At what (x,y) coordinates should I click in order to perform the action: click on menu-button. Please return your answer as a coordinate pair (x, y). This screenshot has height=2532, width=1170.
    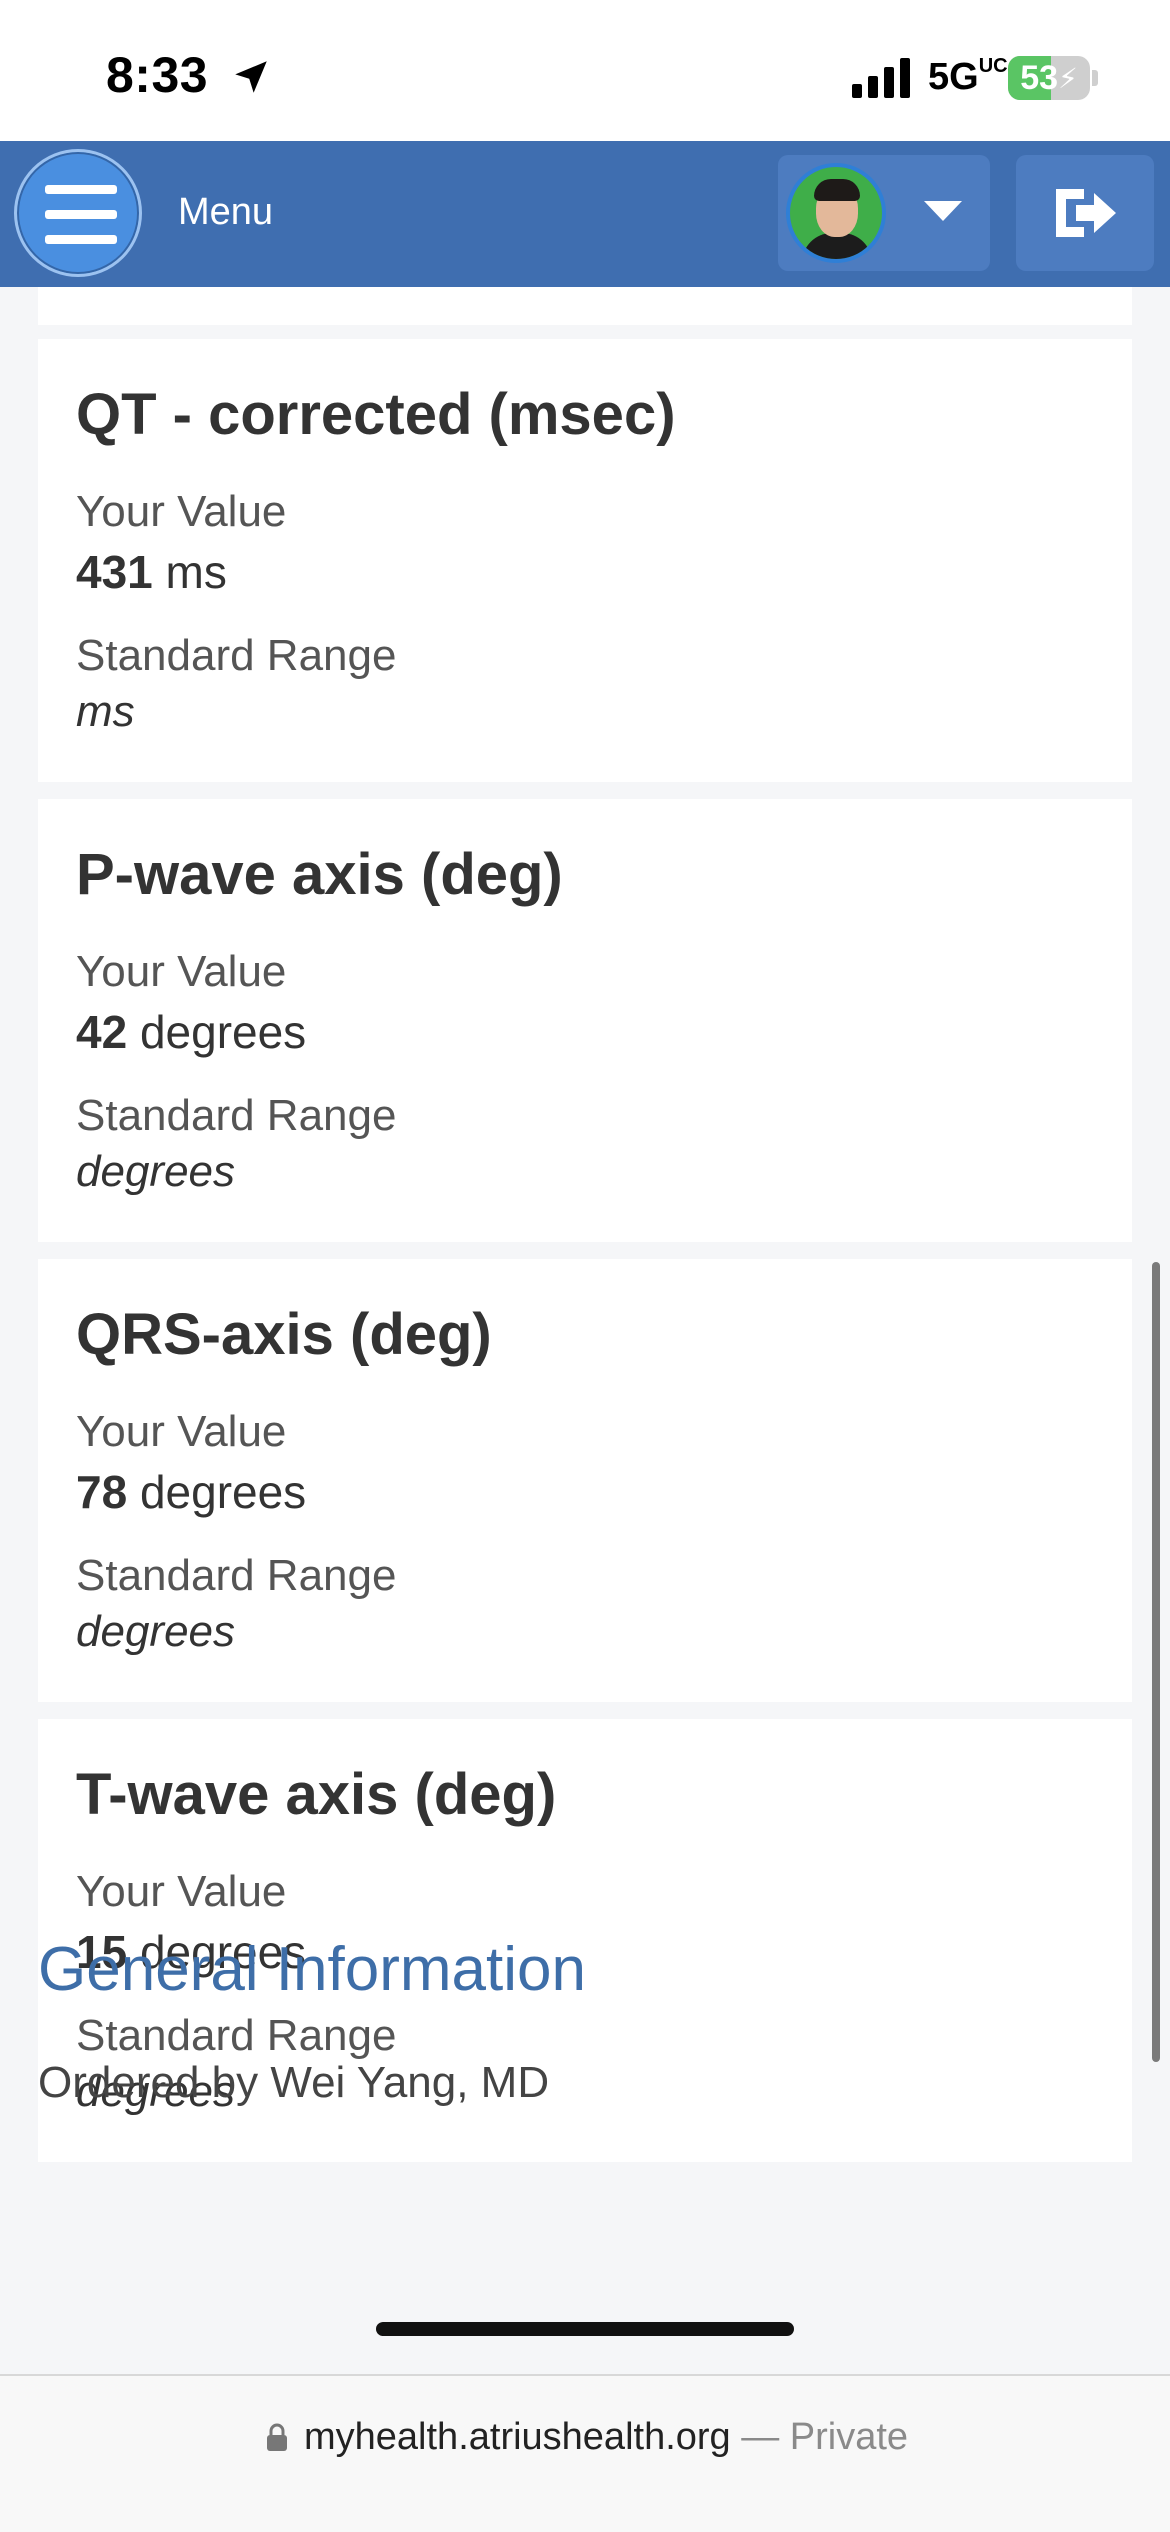
    Looking at the image, I should click on (78, 213).